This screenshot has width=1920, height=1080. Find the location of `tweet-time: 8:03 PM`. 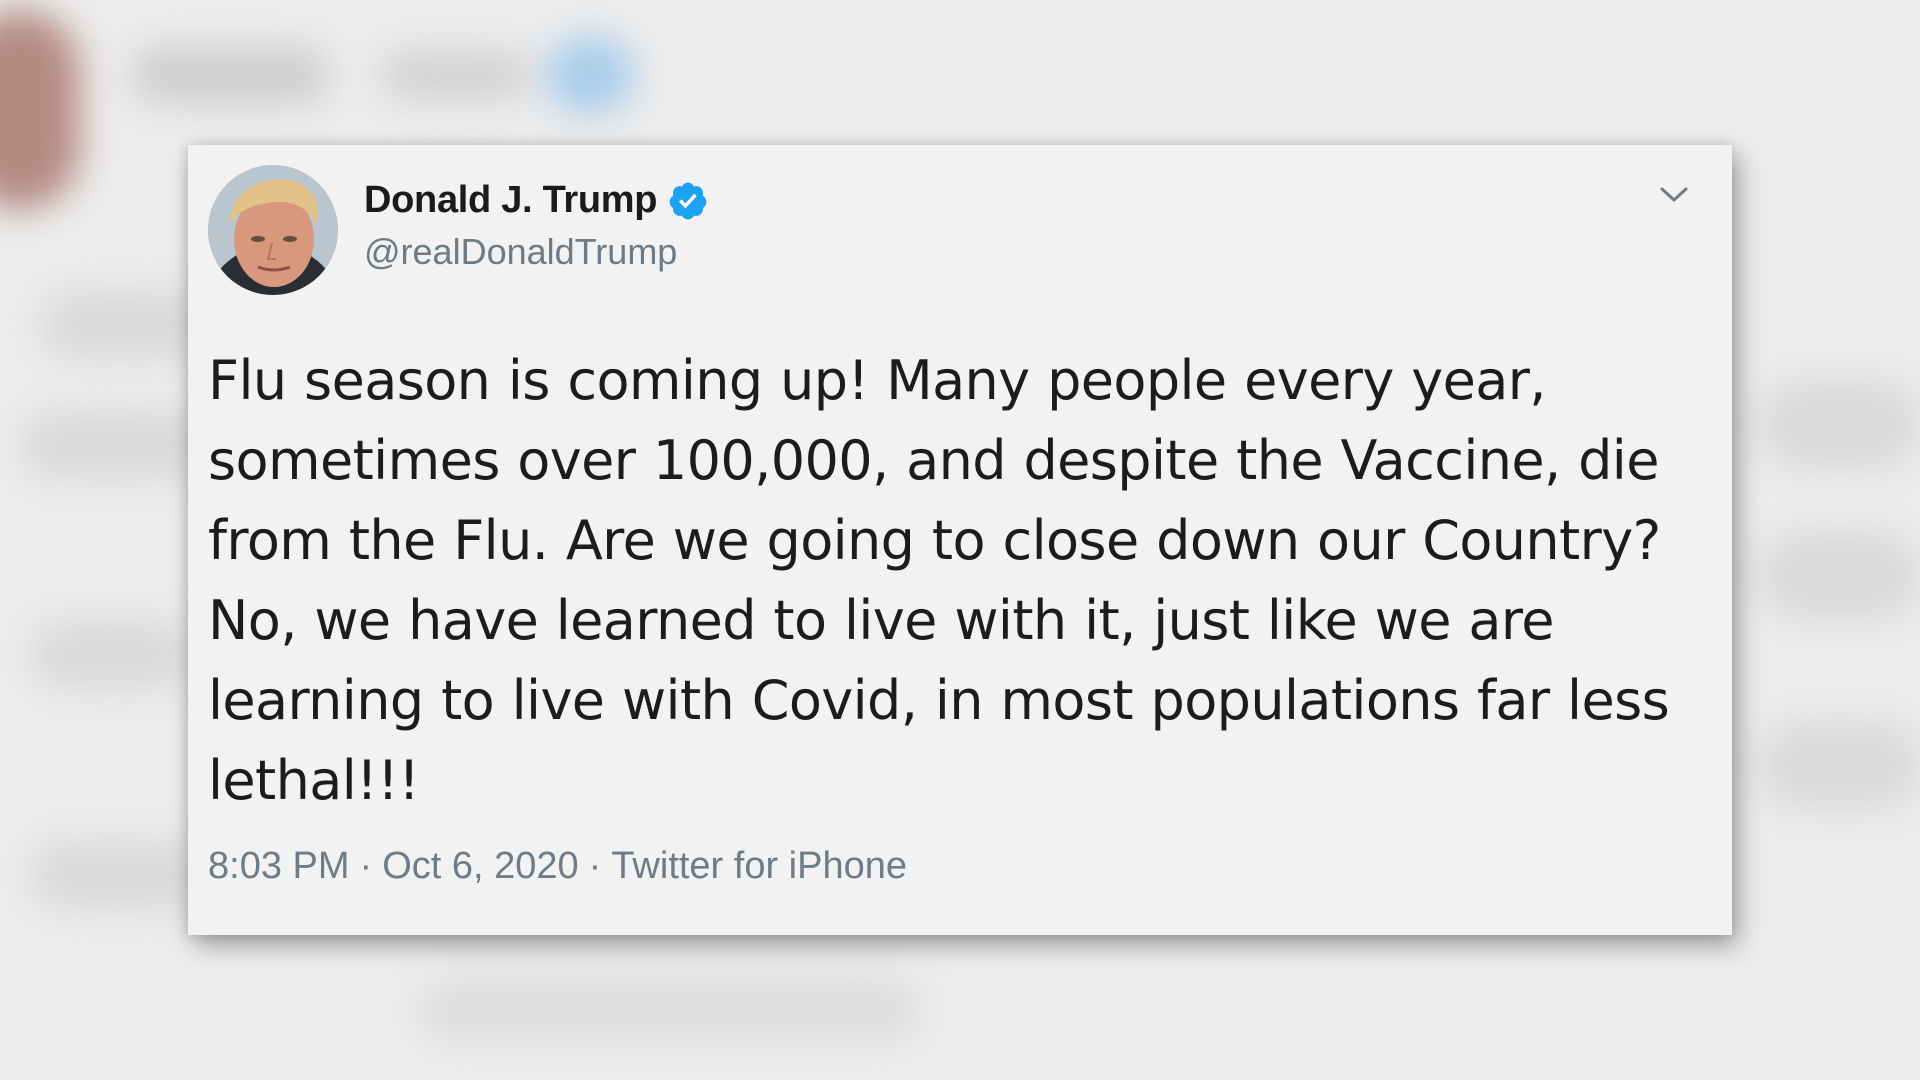

tweet-time: 8:03 PM is located at coordinates (279, 866).